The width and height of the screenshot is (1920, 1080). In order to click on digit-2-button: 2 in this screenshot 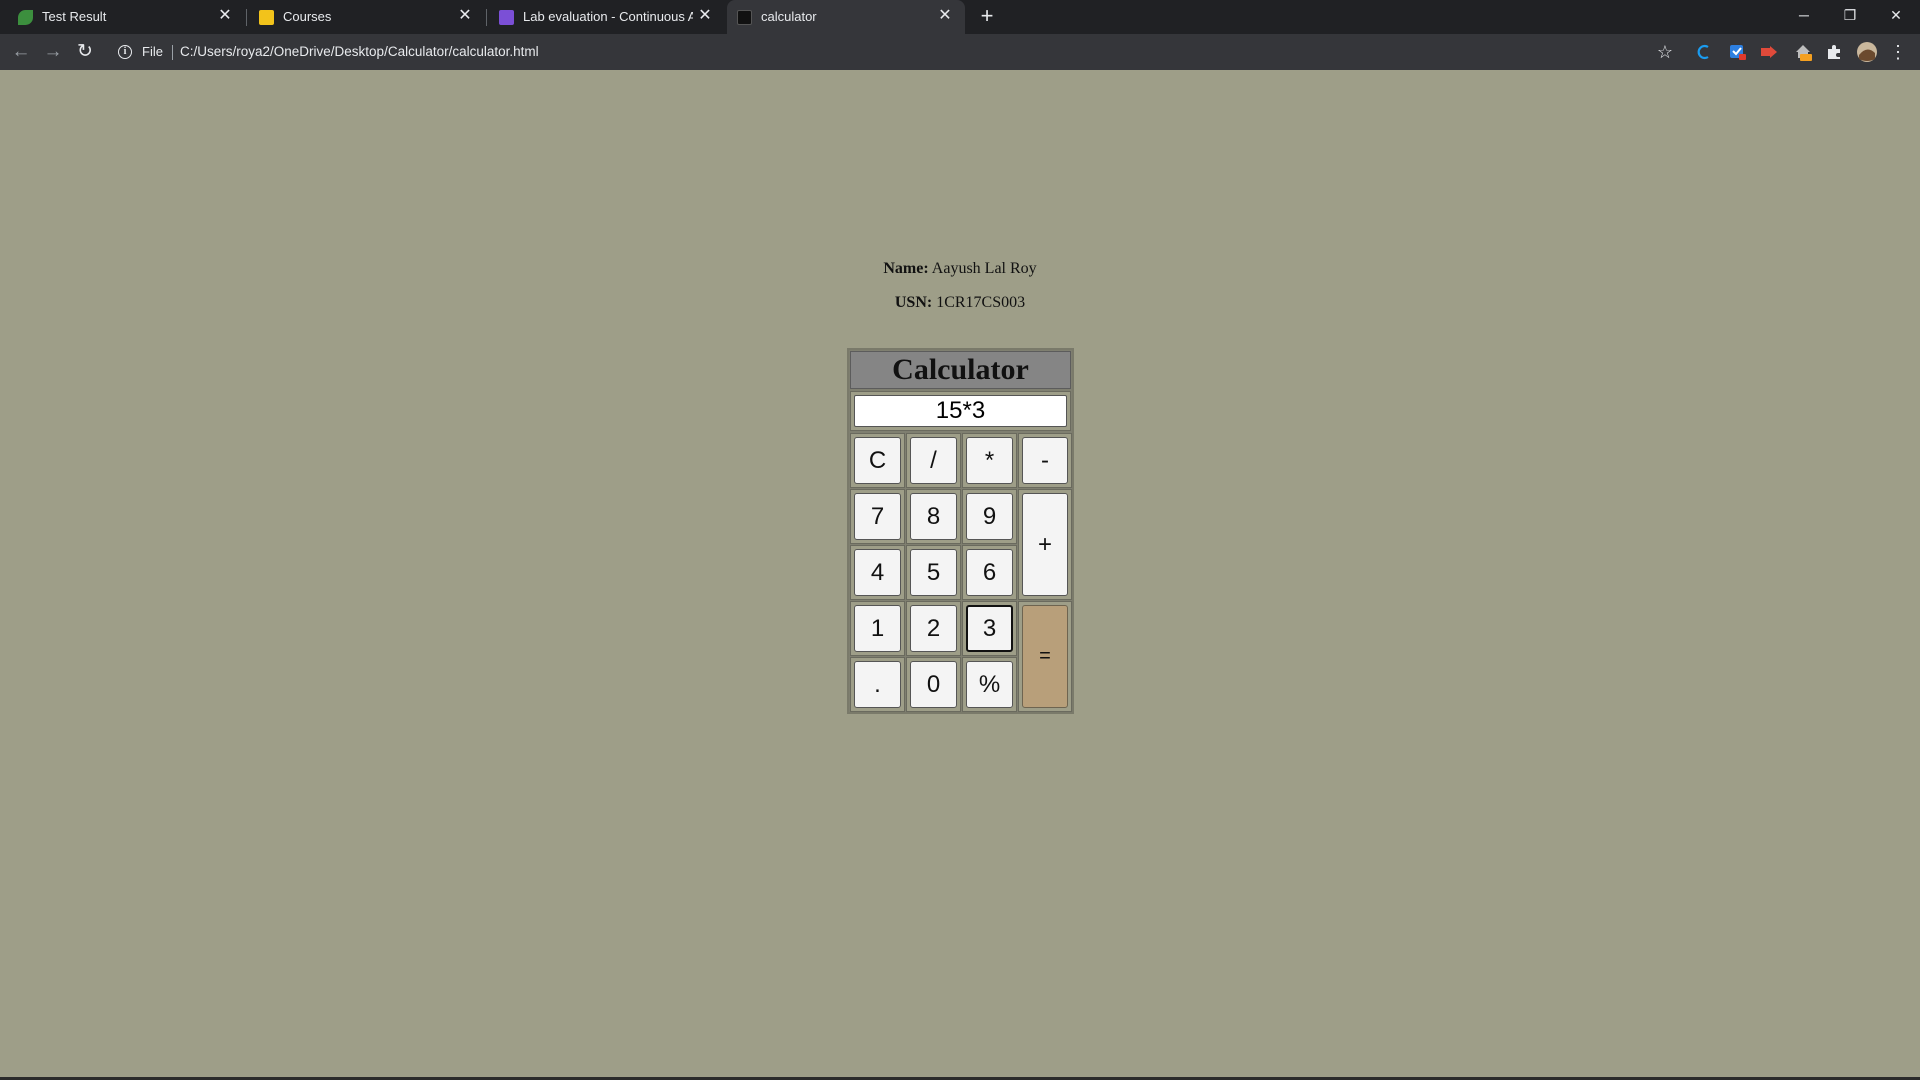, I will do `click(933, 628)`.